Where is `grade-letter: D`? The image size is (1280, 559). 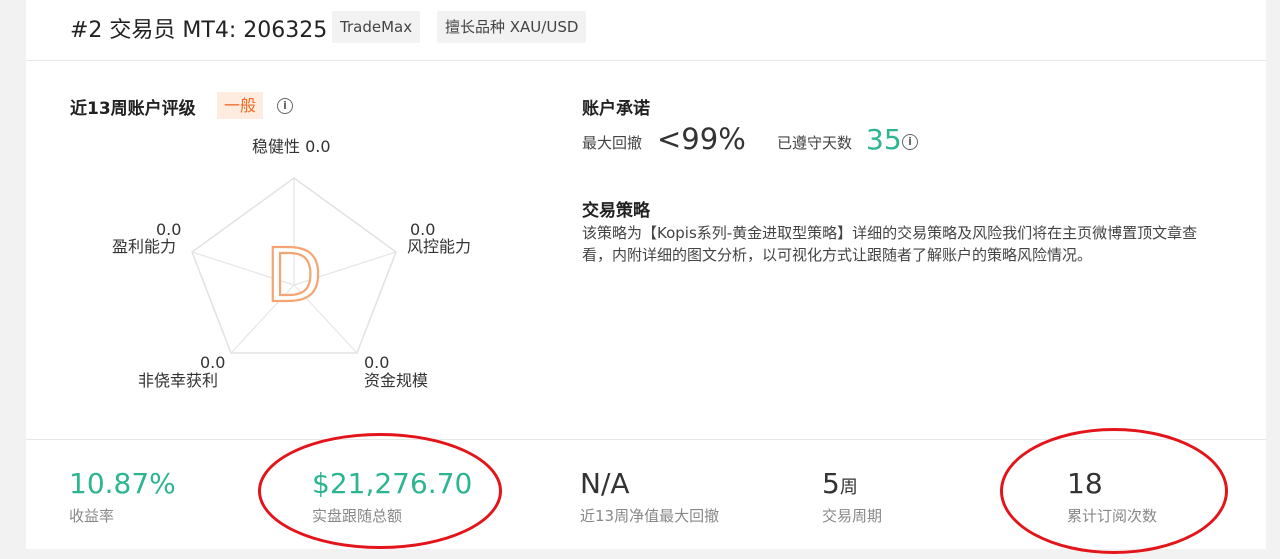
grade-letter: D is located at coordinates (294, 276).